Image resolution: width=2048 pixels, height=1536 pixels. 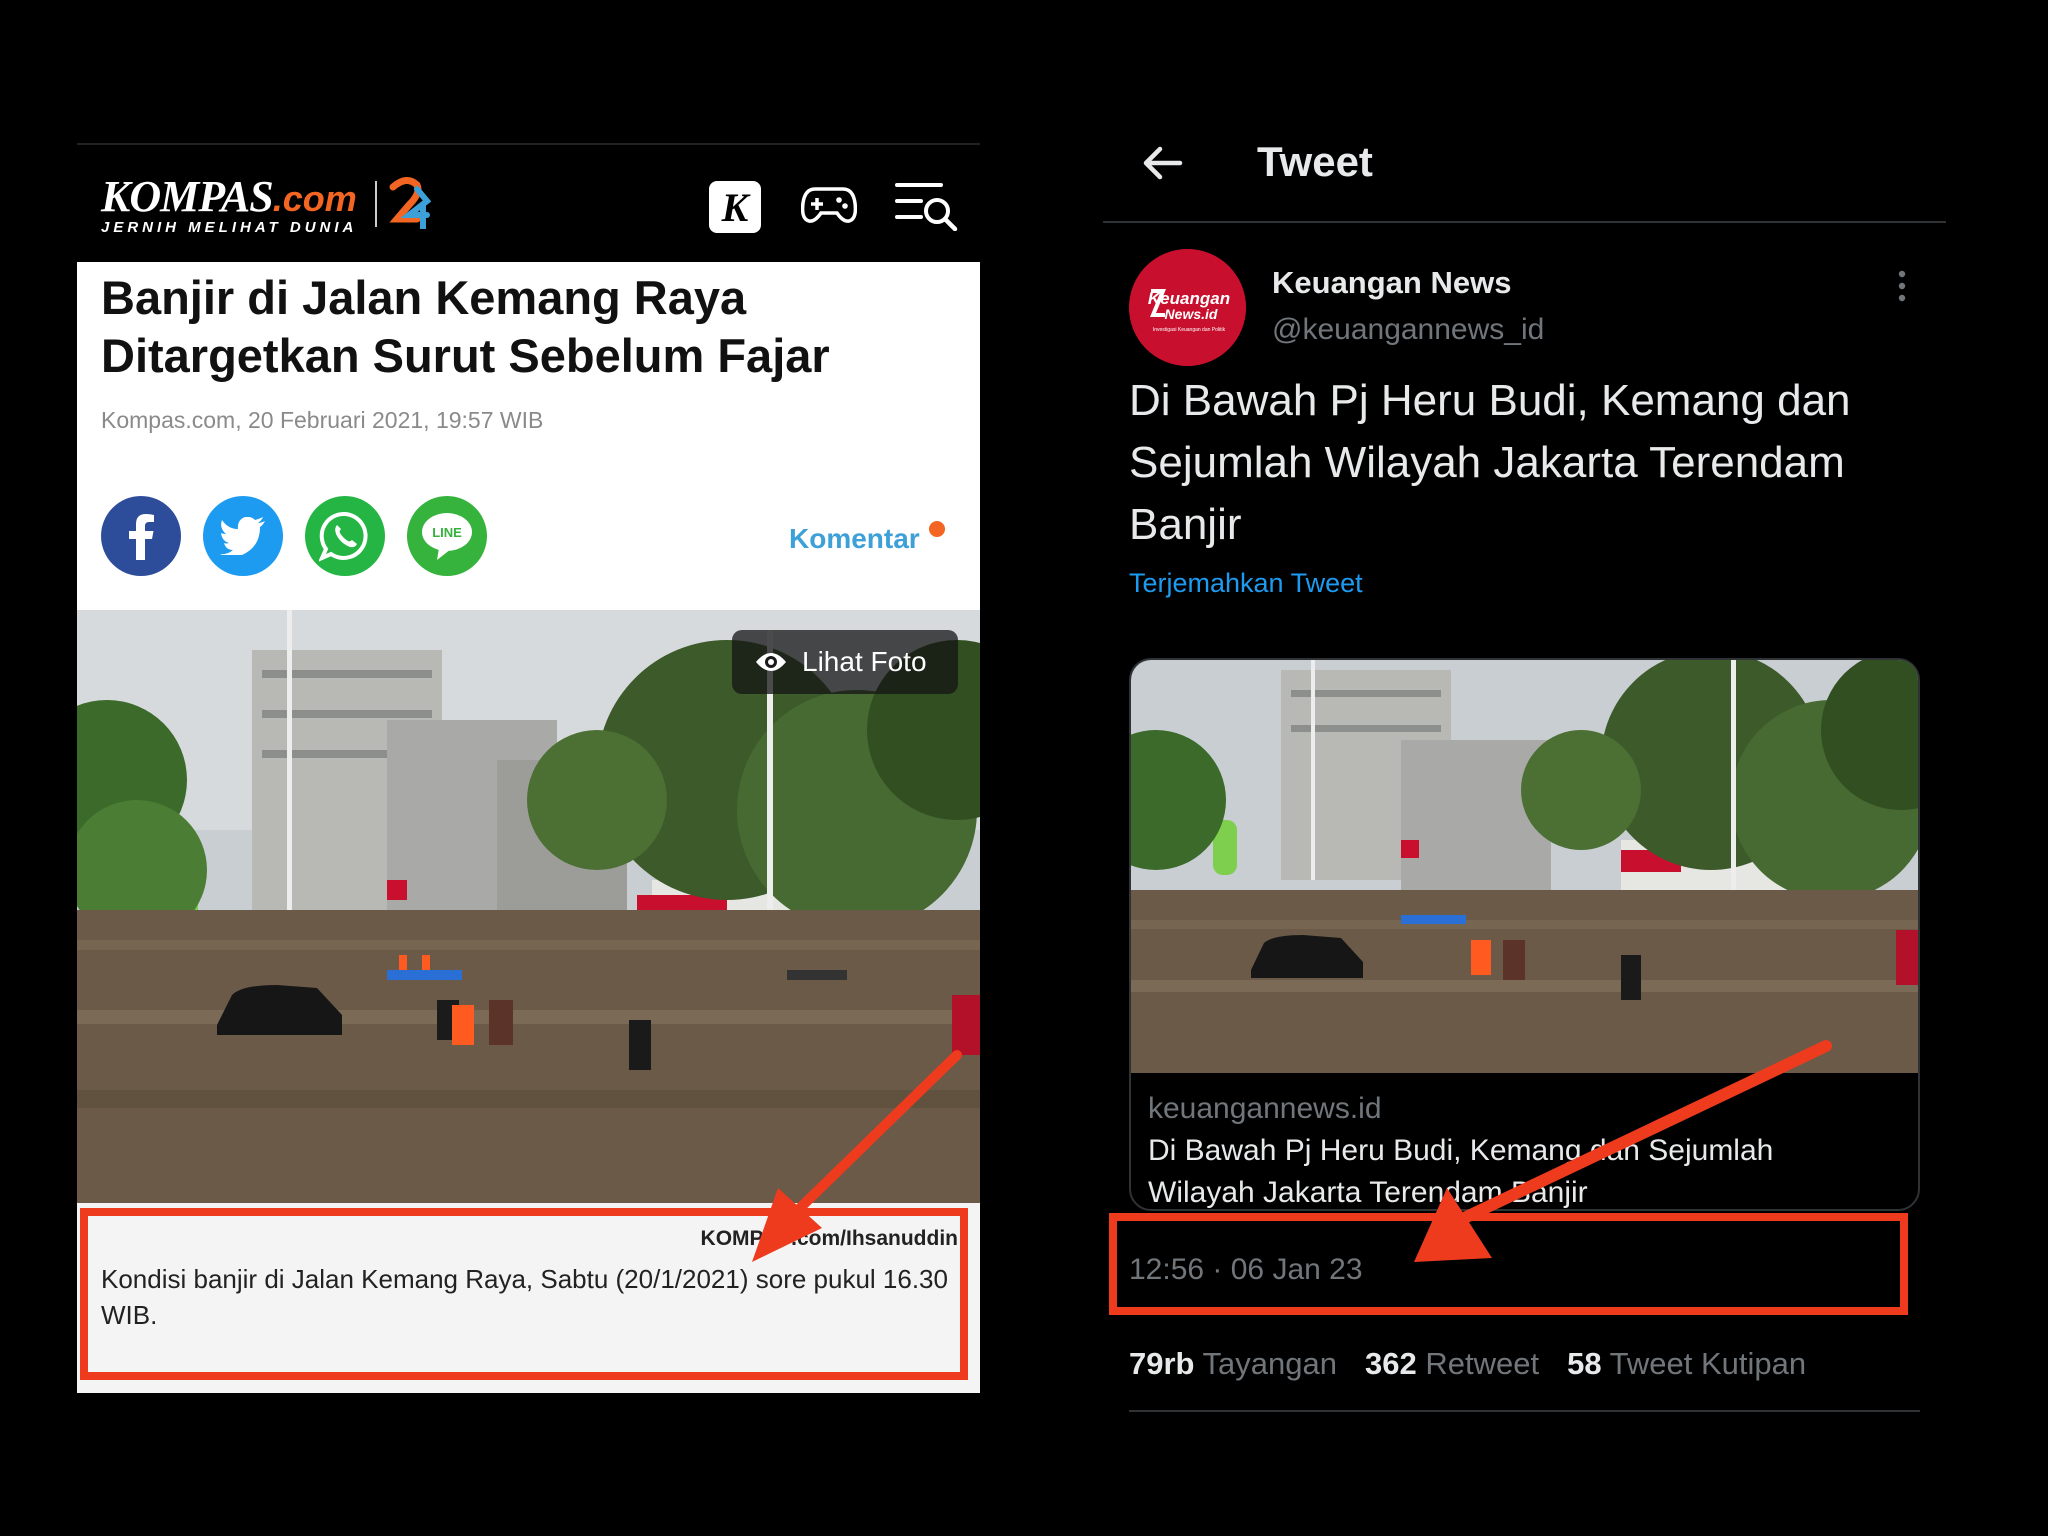 I want to click on translate-tweet-link: Terjemahkan Tweet, so click(x=1246, y=583).